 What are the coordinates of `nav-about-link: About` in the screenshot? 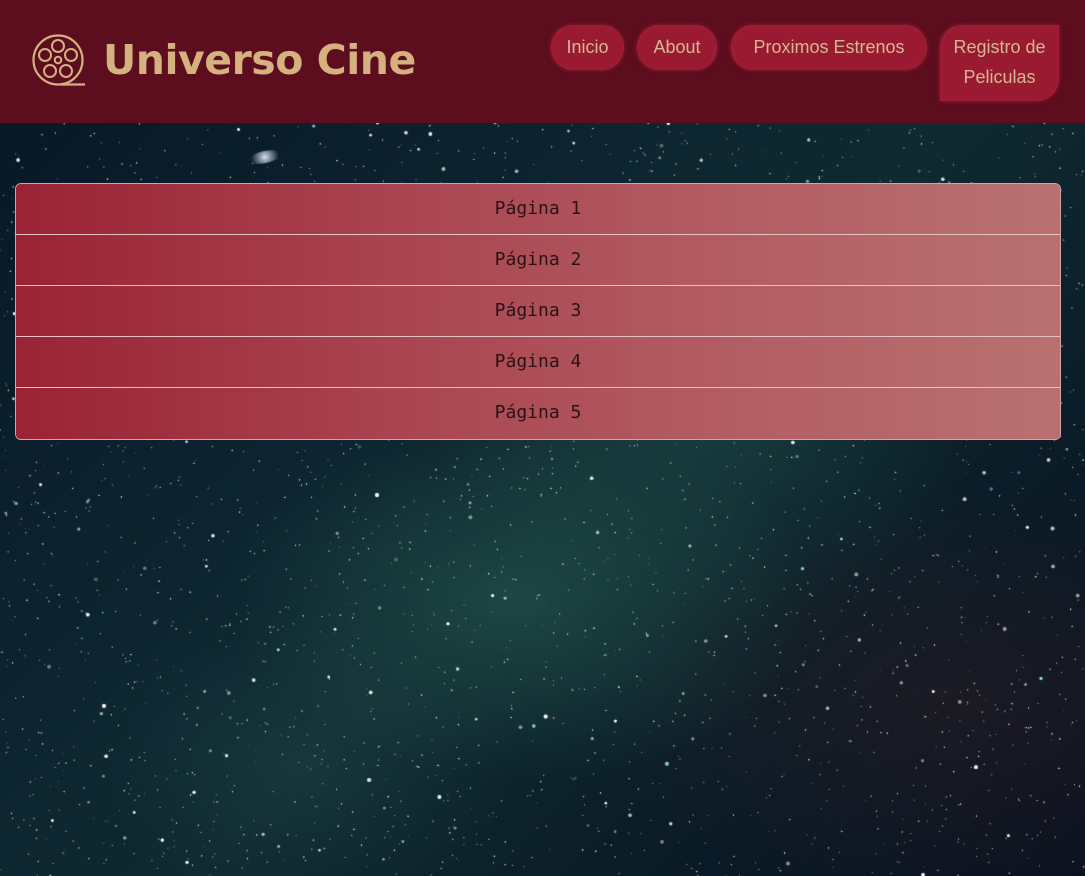 It's located at (677, 47).